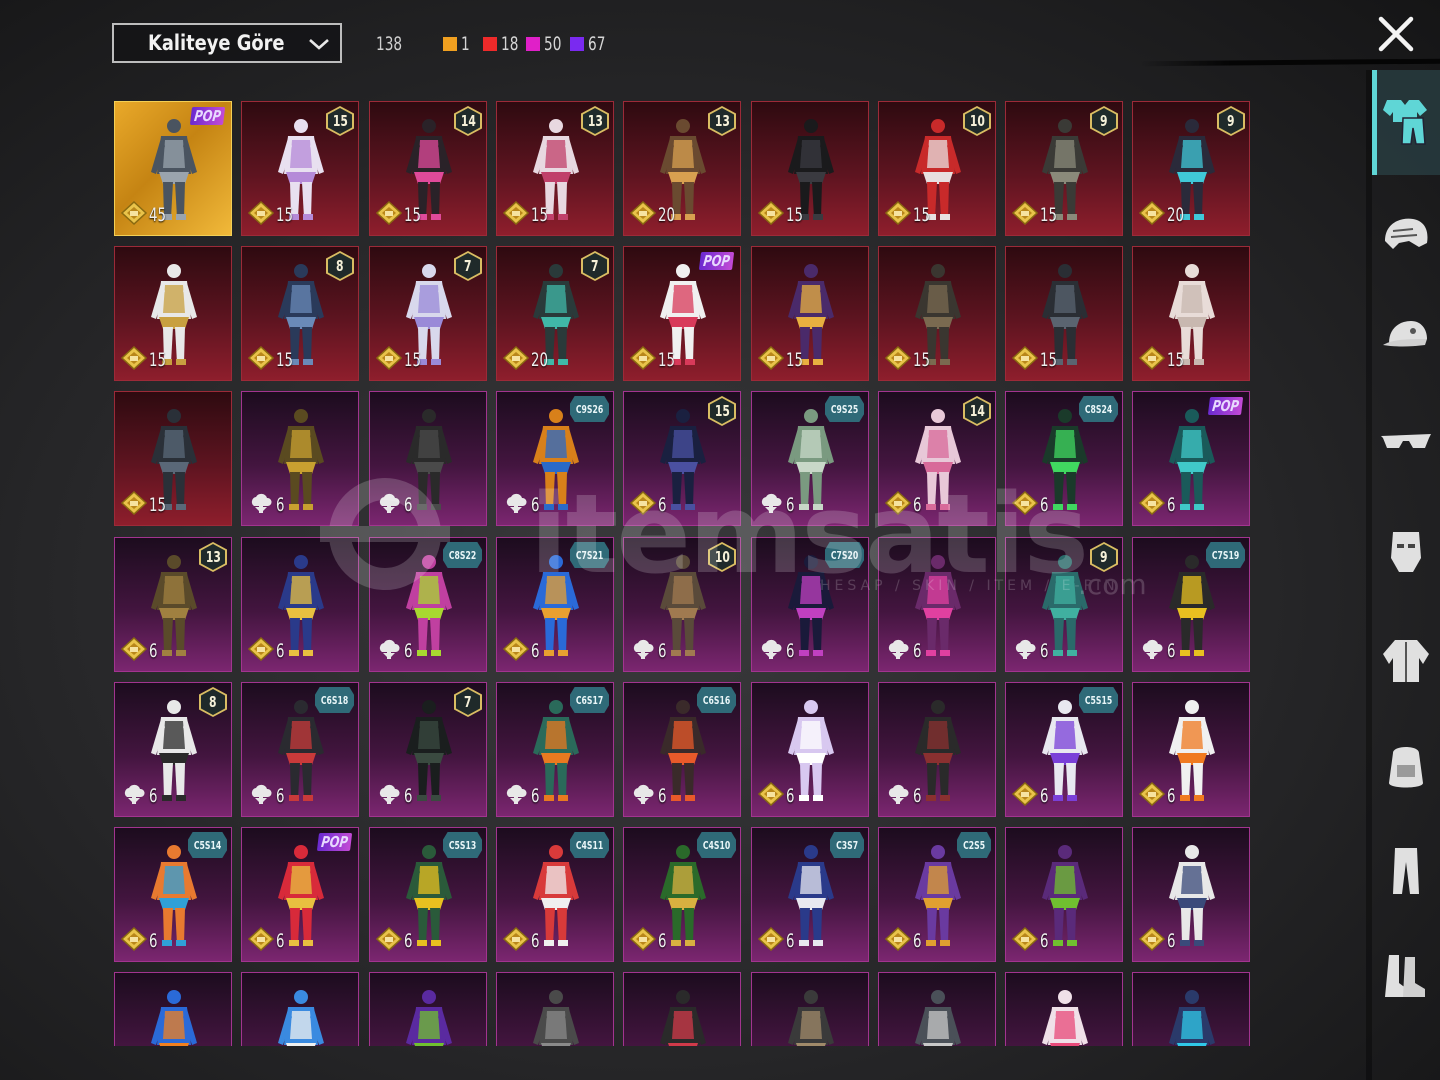 This screenshot has height=1080, width=1440. I want to click on outfit-card: C8S22 6, so click(428, 604).